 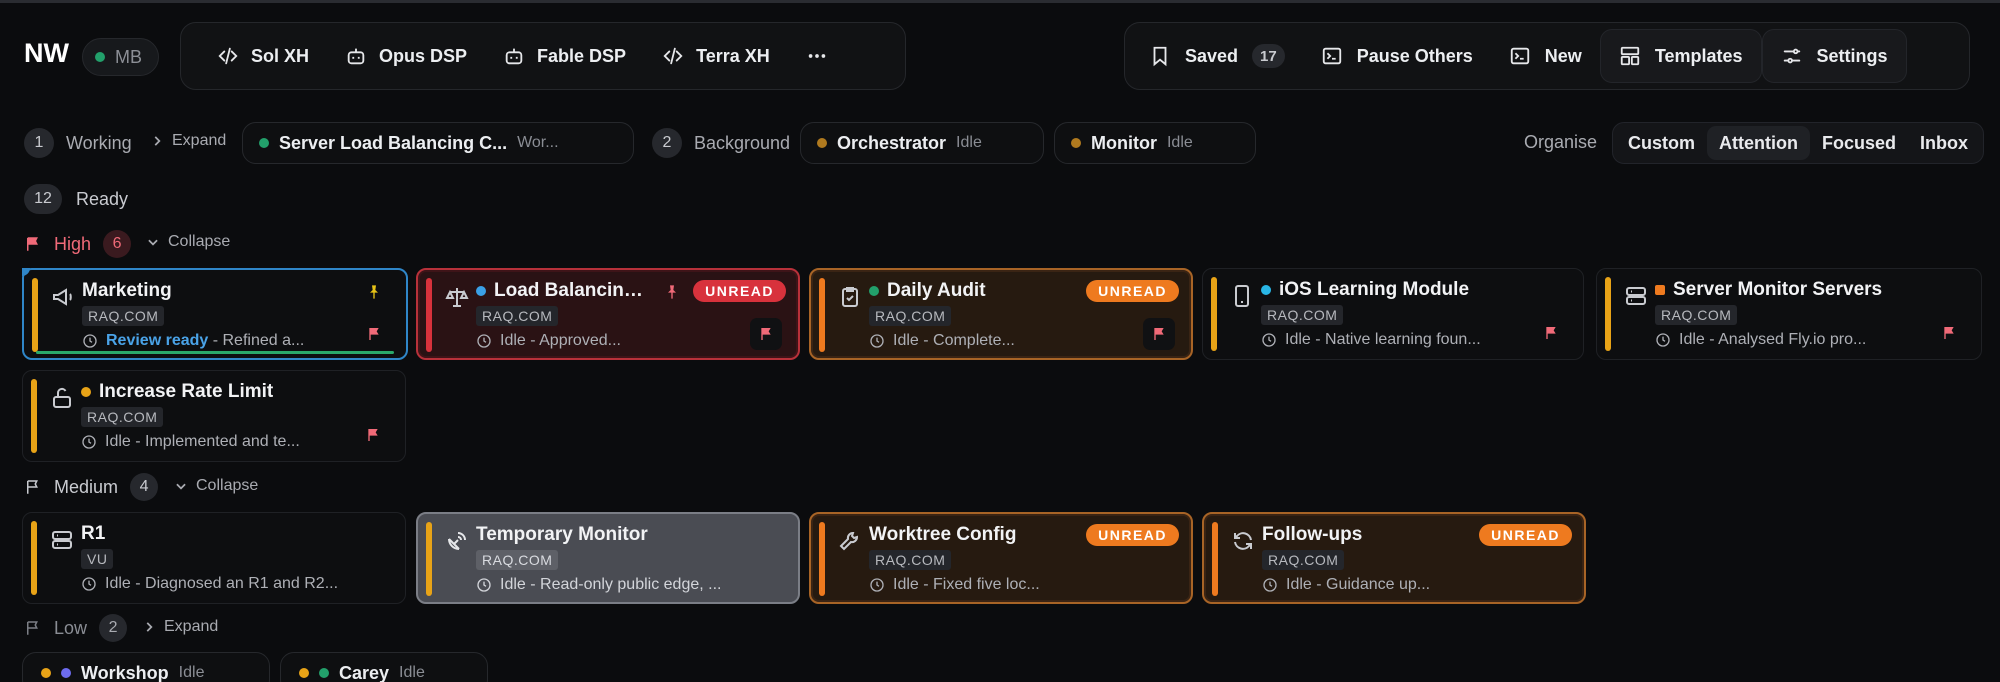 What do you see at coordinates (742, 142) in the screenshot?
I see `background-label: Background` at bounding box center [742, 142].